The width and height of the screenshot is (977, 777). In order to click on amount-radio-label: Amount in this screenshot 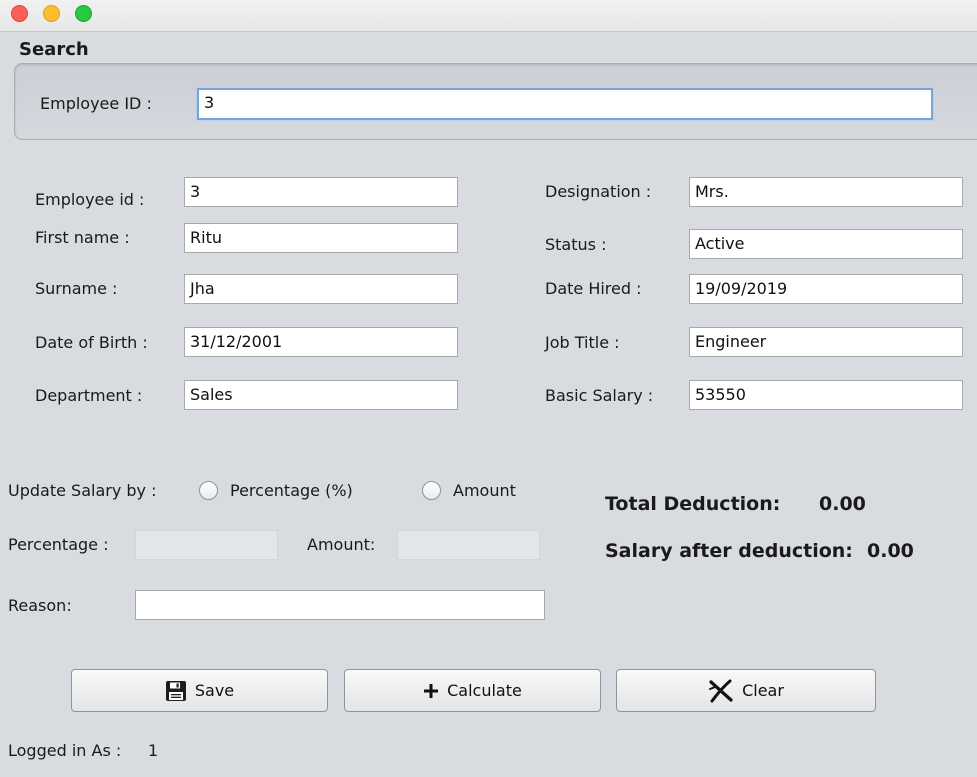, I will do `click(484, 490)`.